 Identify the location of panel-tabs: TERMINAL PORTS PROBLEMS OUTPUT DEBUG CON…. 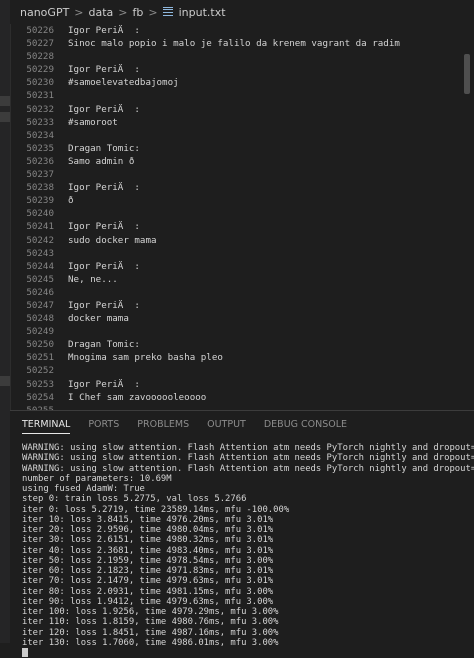
(242, 424).